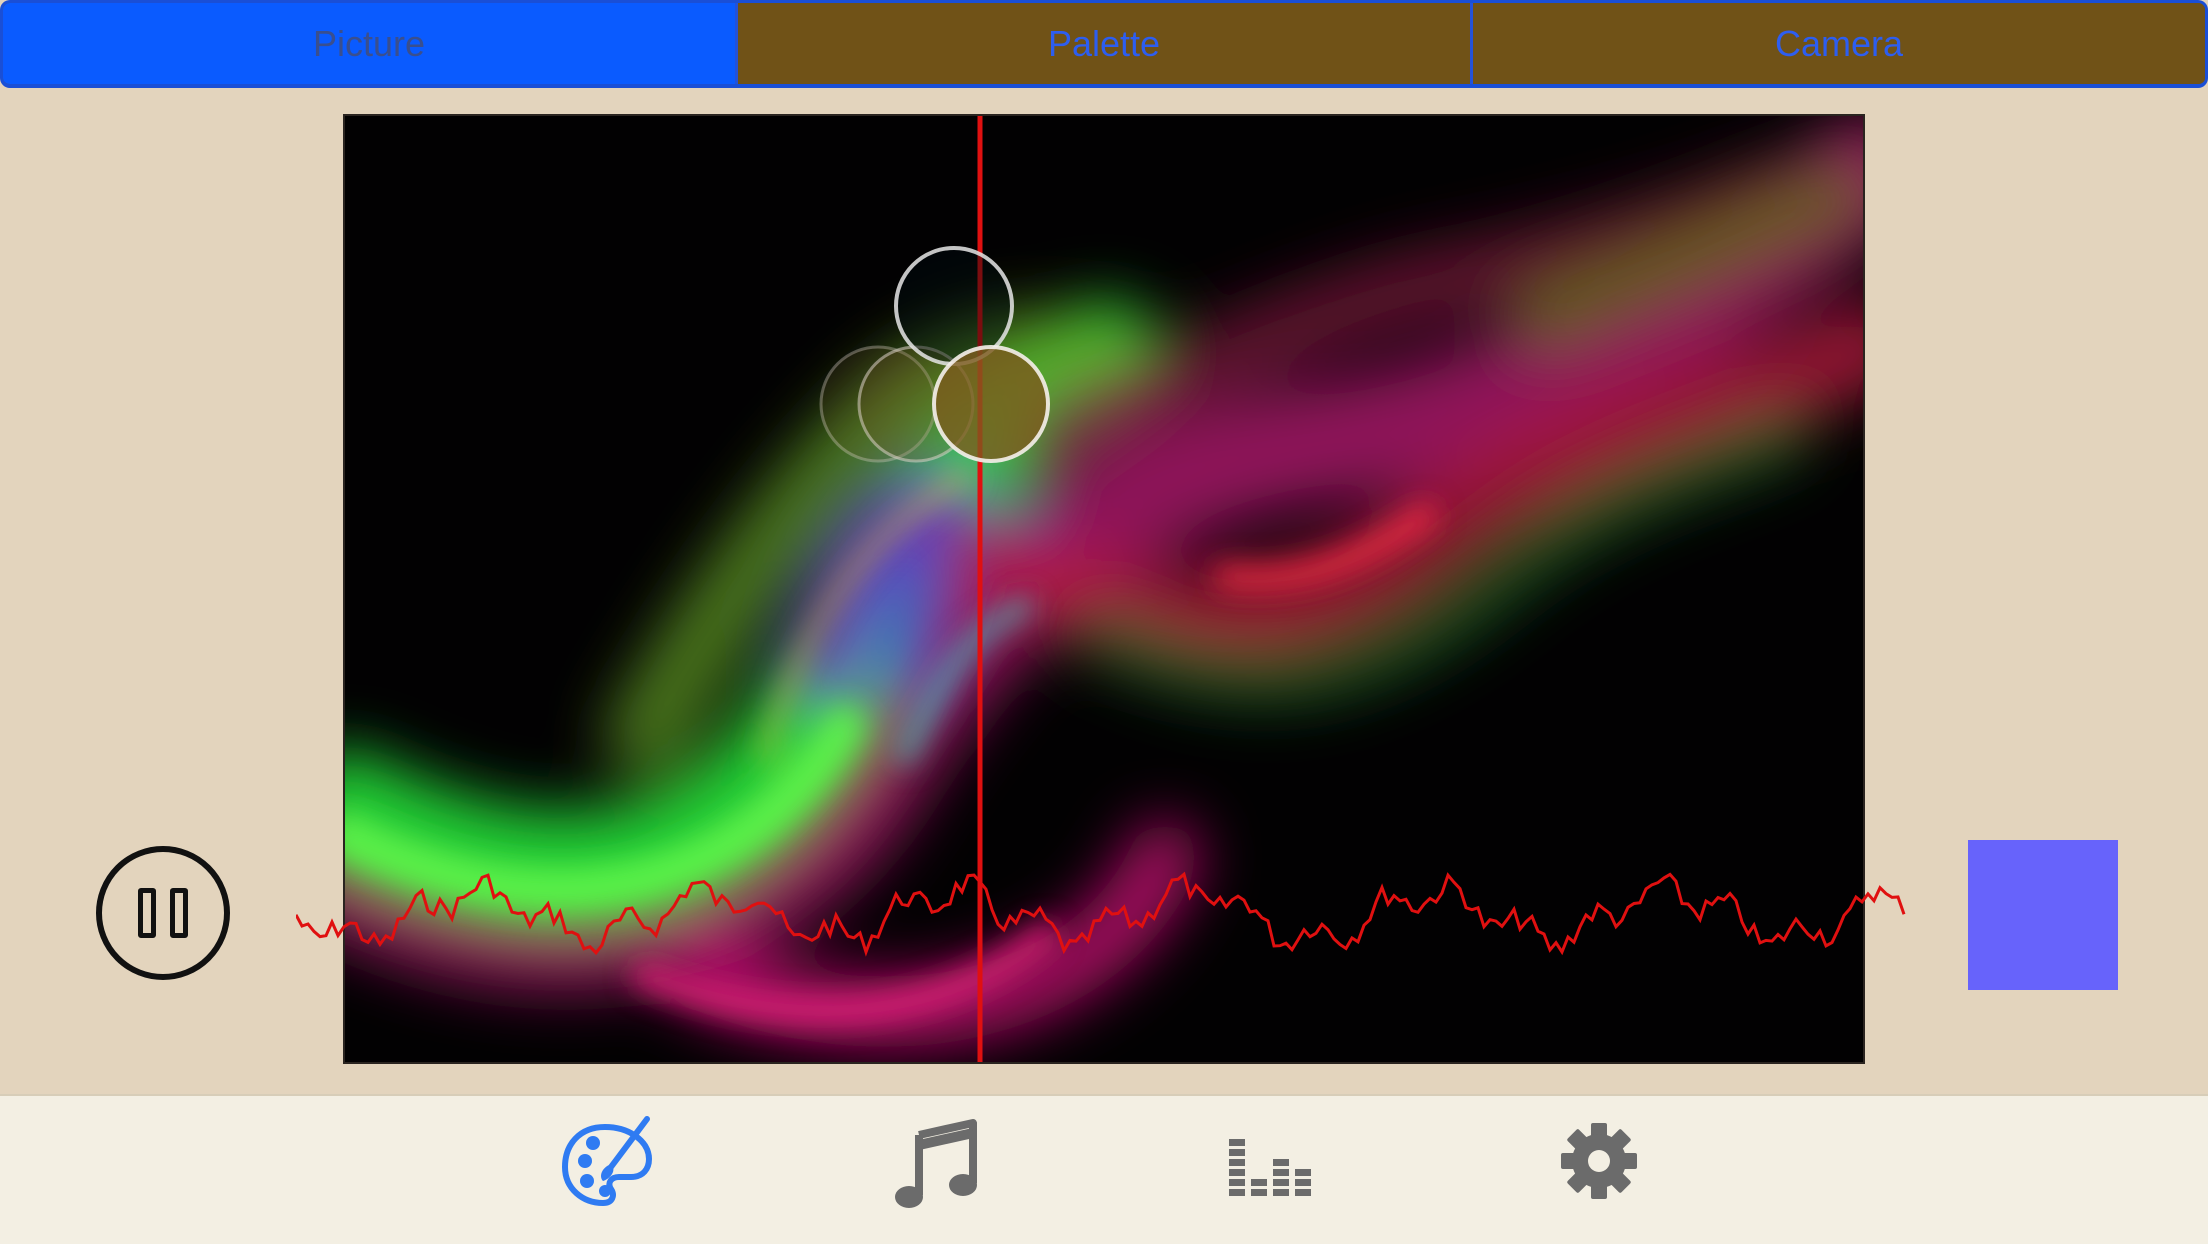  I want to click on tab-music, so click(937, 1163).